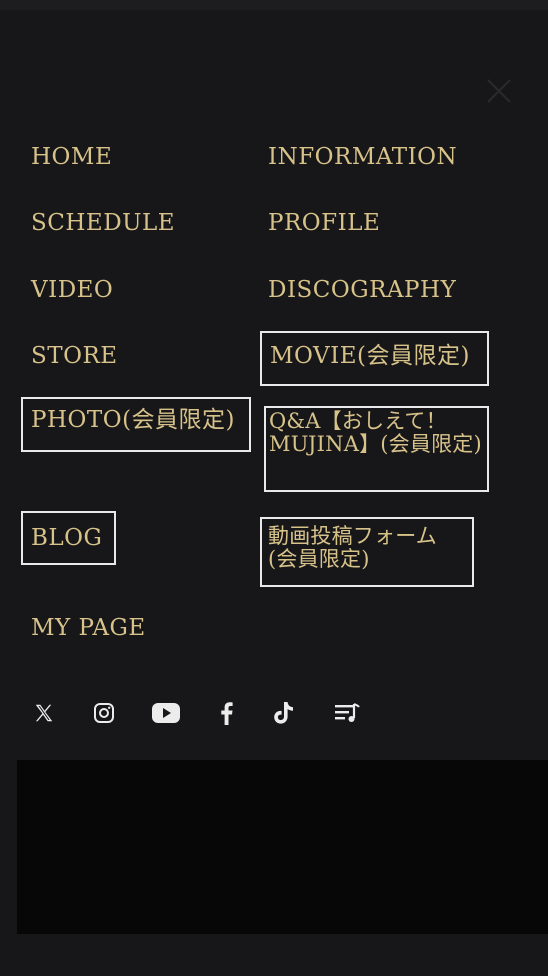  Describe the element at coordinates (367, 552) in the screenshot. I see `nav-video-submission-form: 動画投稿フォーム(会員限定)` at that location.